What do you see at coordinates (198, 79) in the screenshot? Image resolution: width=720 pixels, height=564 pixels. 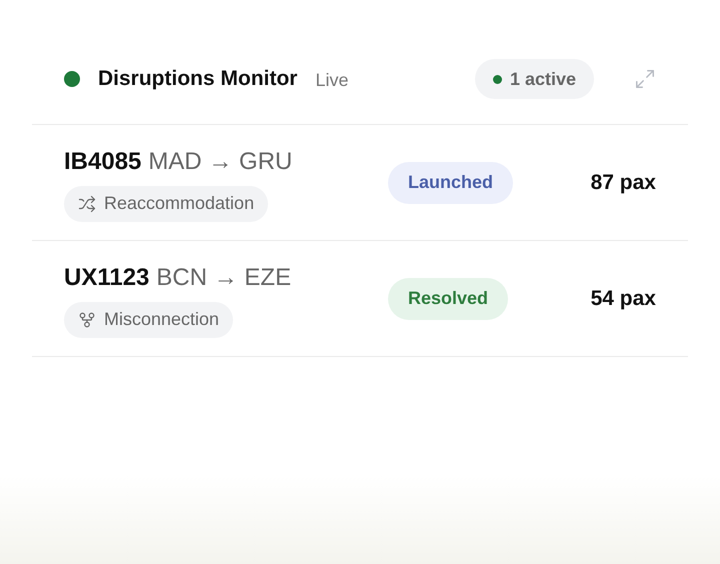 I see `panel-title: Disruptions Monitor` at bounding box center [198, 79].